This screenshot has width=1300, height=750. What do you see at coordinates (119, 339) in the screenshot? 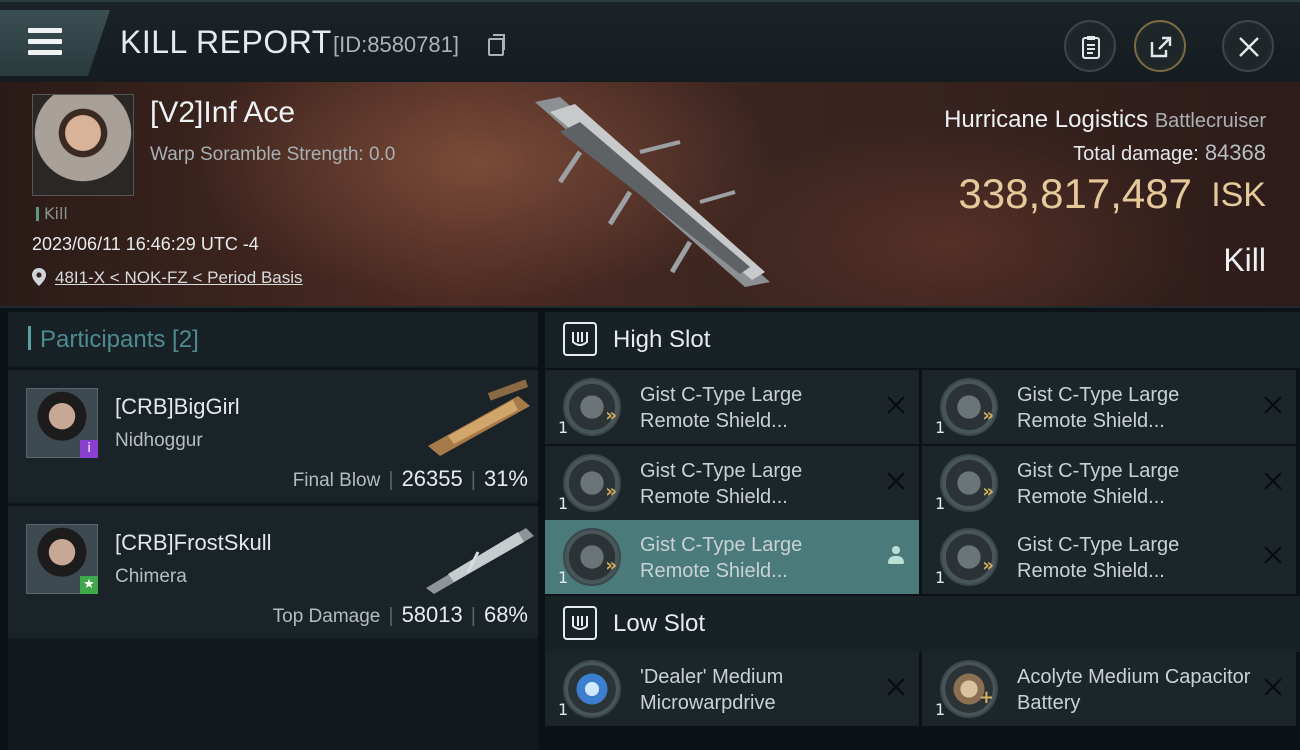
I see `participants-title: Participants [2]` at bounding box center [119, 339].